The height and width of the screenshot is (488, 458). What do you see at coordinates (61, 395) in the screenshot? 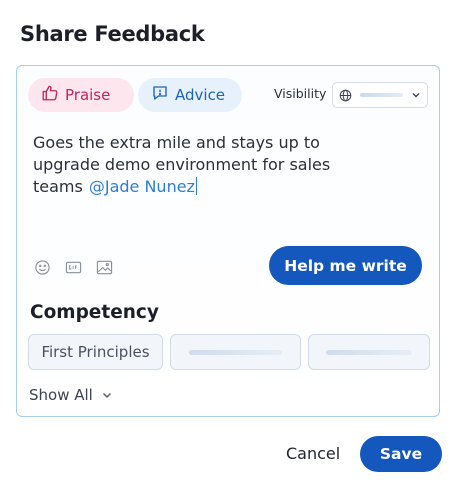
I see `show-all-label: Show All` at bounding box center [61, 395].